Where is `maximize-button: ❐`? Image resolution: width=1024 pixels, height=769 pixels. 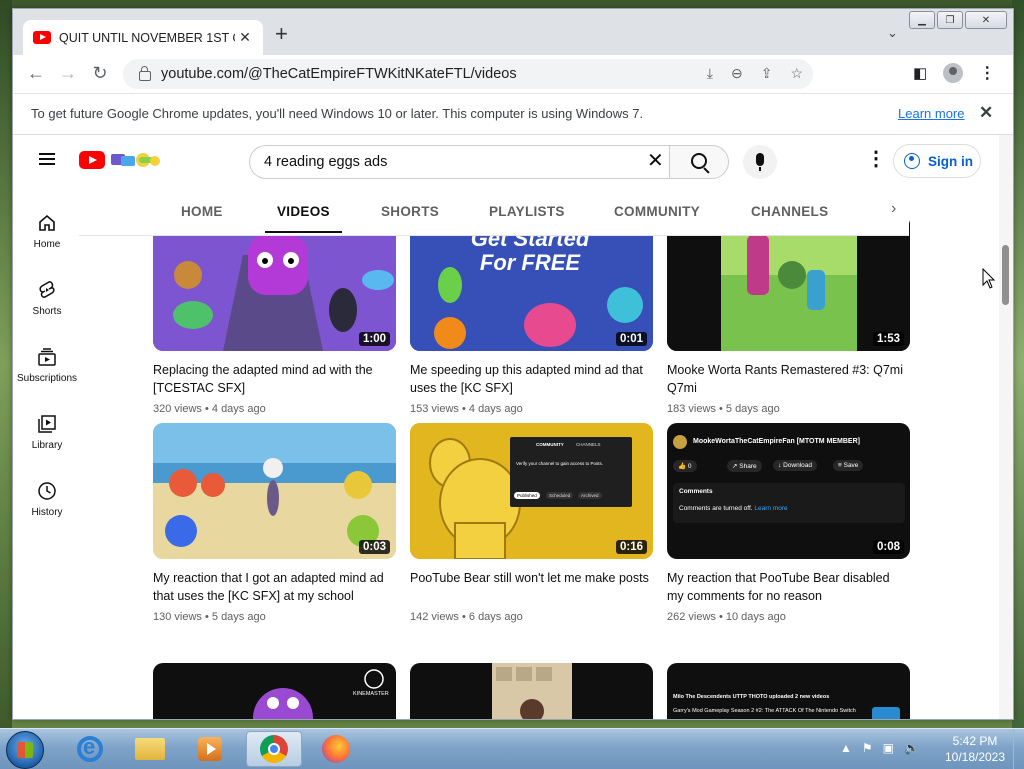
maximize-button: ❐ is located at coordinates (950, 20).